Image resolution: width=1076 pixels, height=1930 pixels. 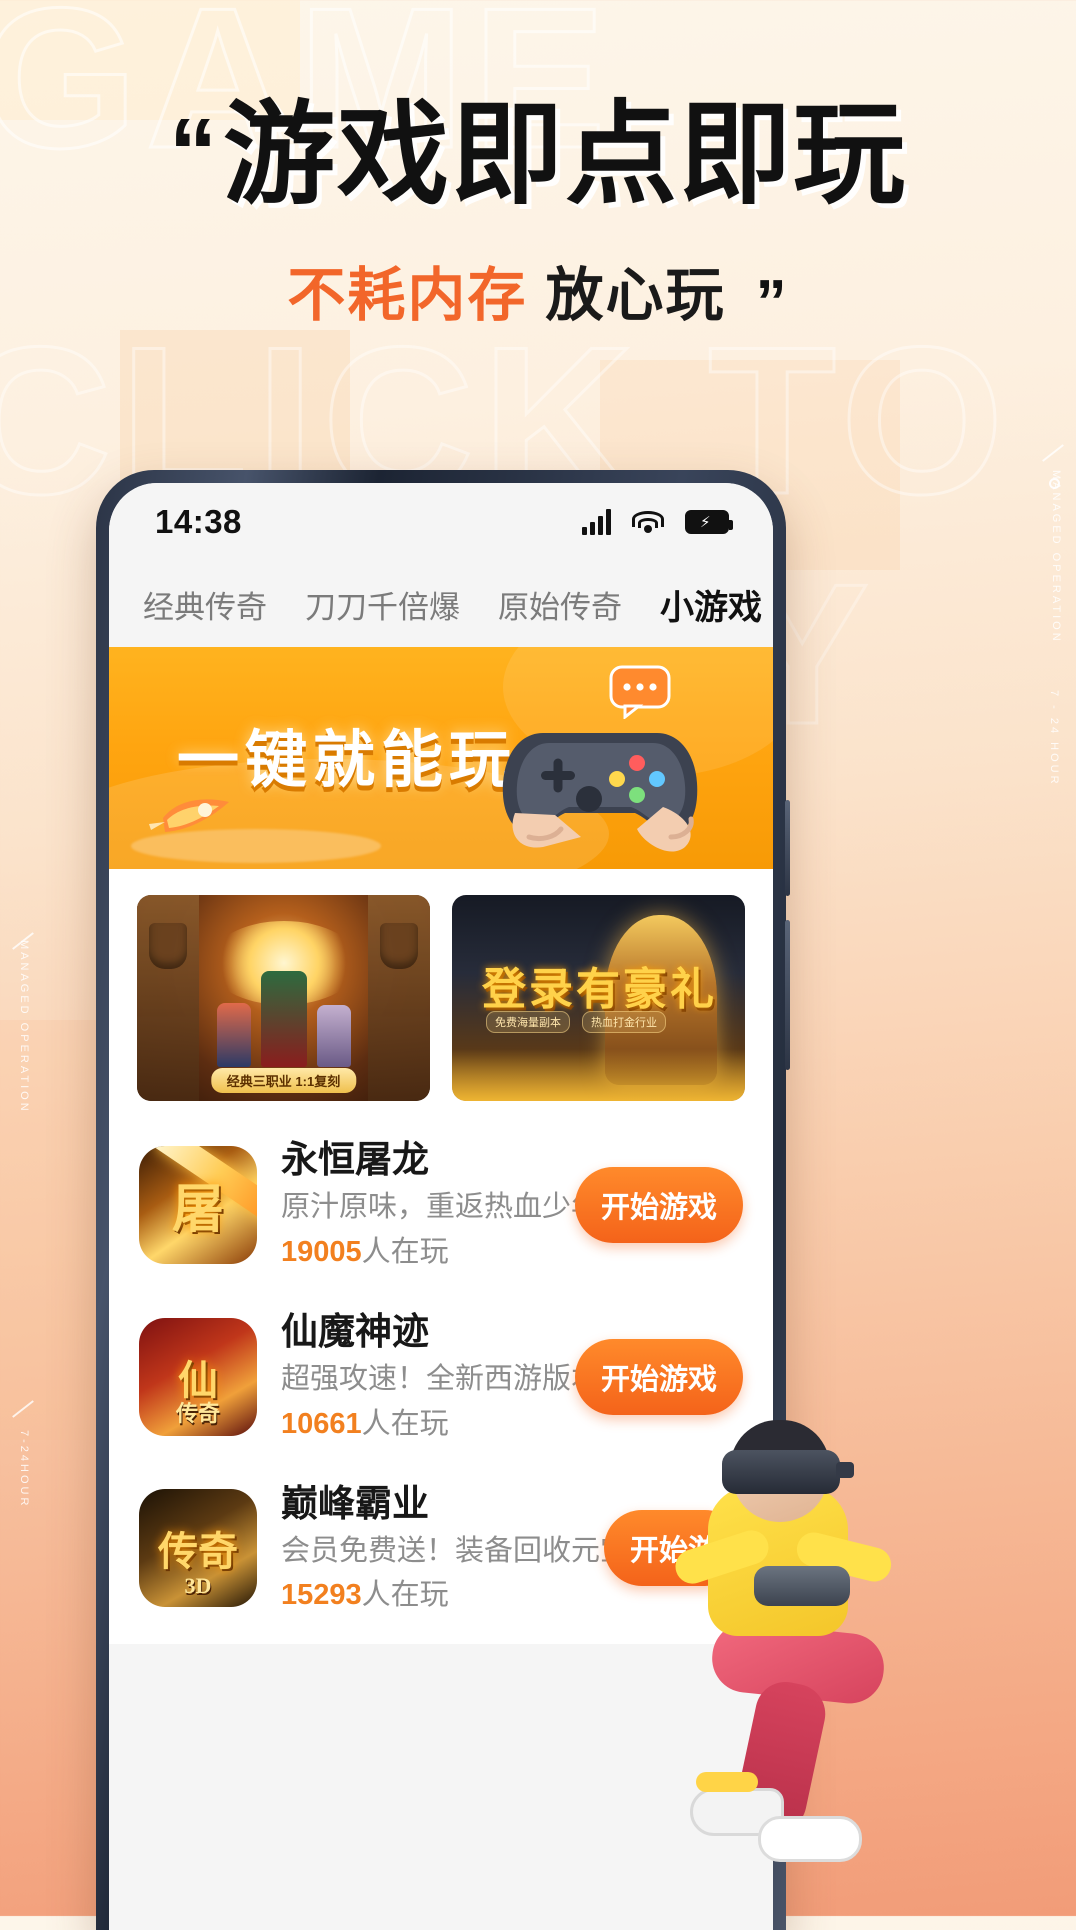 What do you see at coordinates (198, 1376) in the screenshot?
I see `game-icon: 仙 传奇` at bounding box center [198, 1376].